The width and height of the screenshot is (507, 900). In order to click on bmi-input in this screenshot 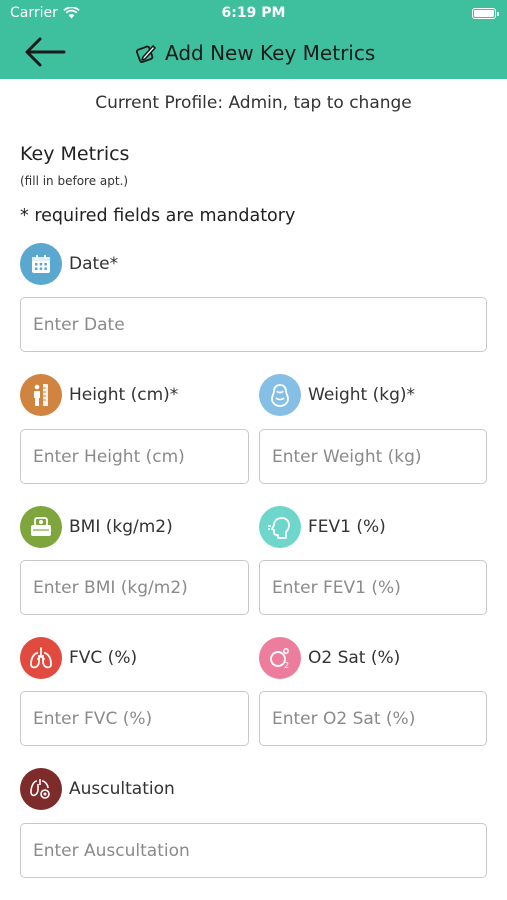, I will do `click(134, 587)`.